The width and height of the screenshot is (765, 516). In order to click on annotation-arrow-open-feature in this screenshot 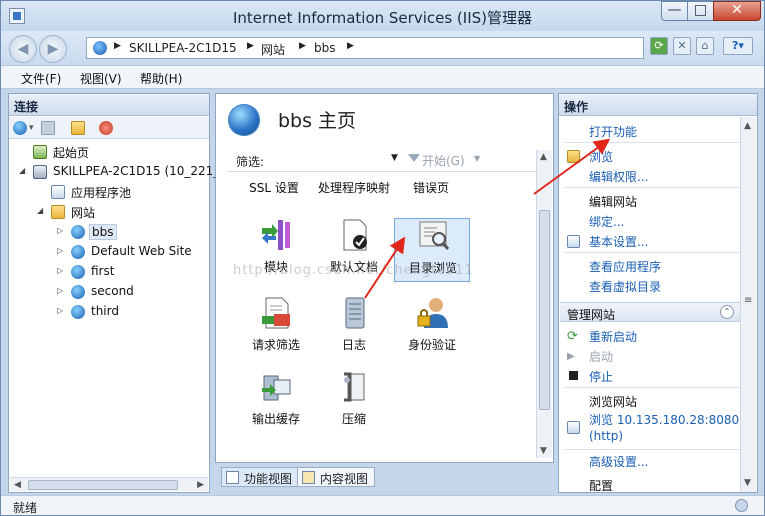, I will do `click(572, 166)`.